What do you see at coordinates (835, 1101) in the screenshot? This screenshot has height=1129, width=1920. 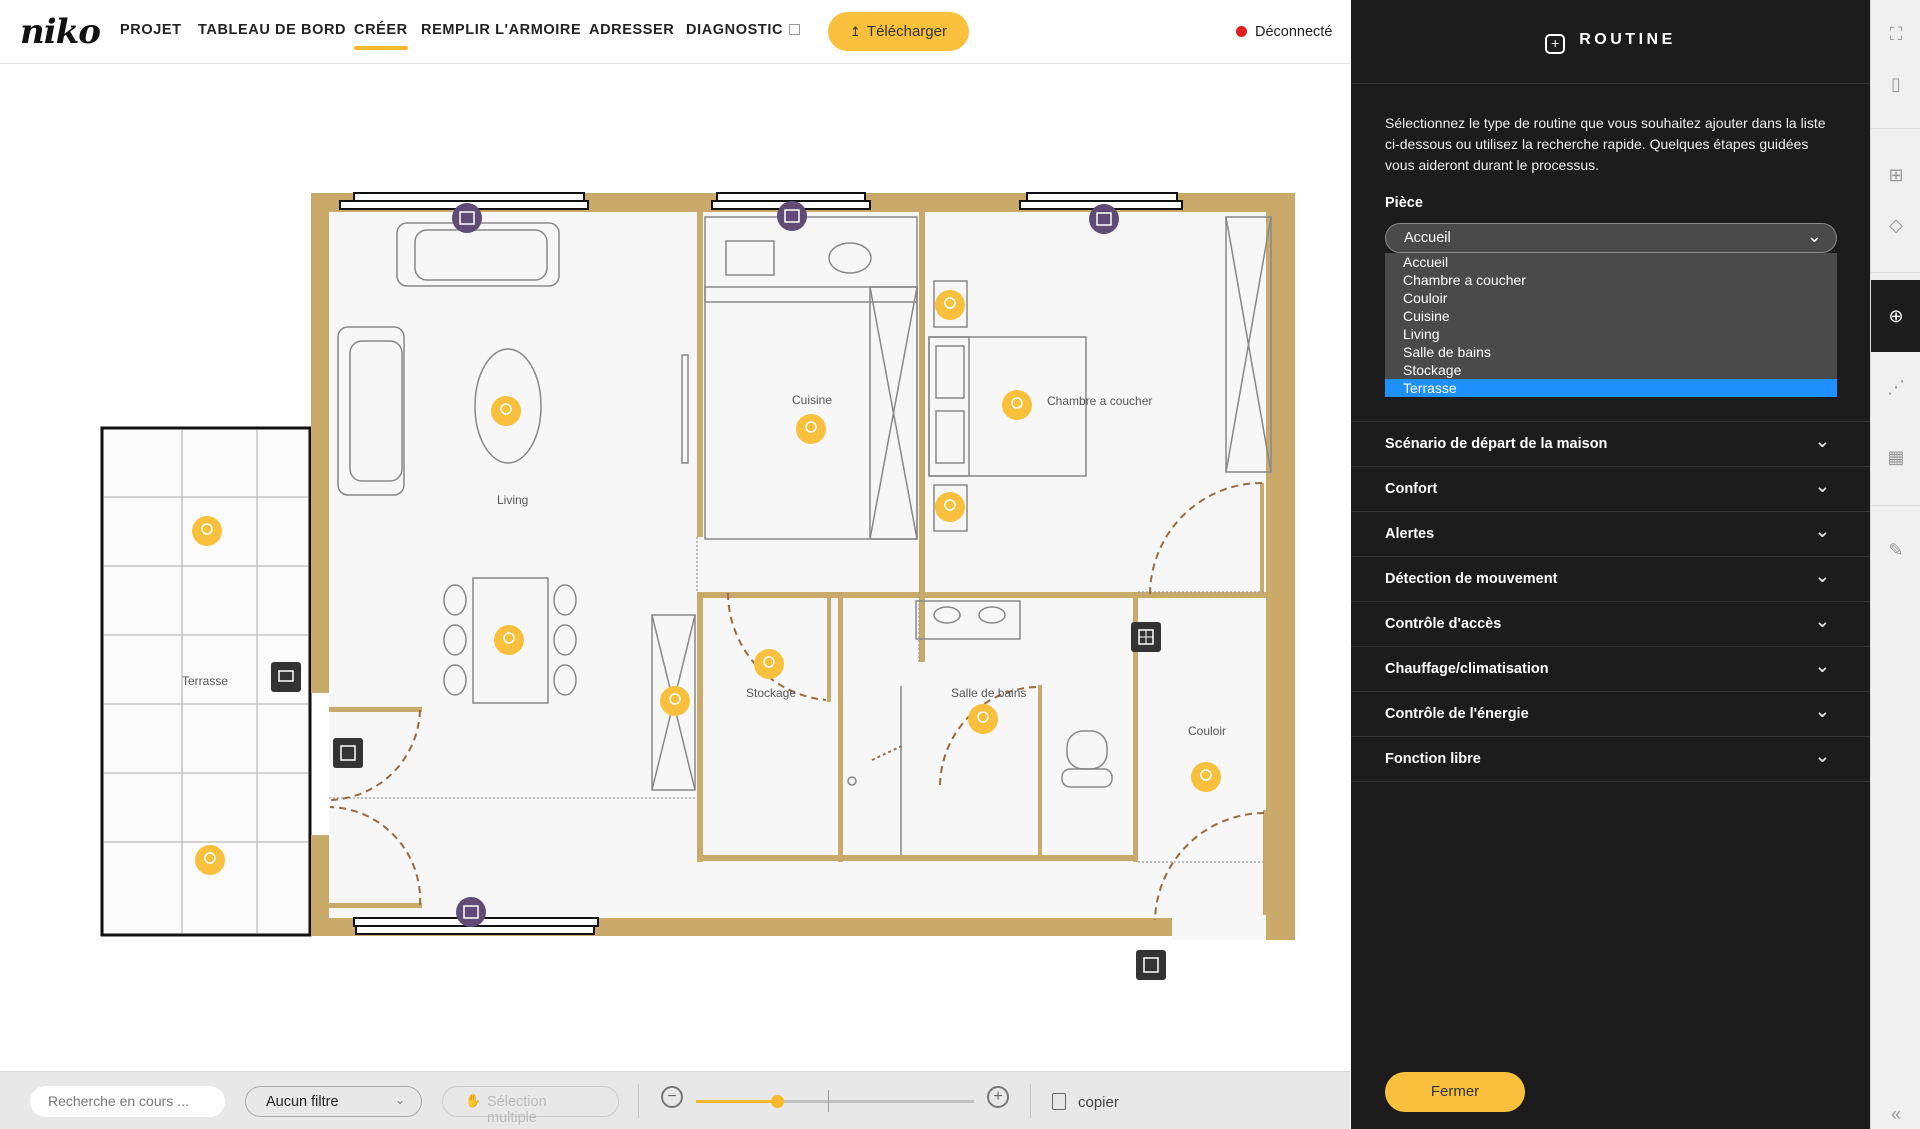 I see `zoom-slider` at bounding box center [835, 1101].